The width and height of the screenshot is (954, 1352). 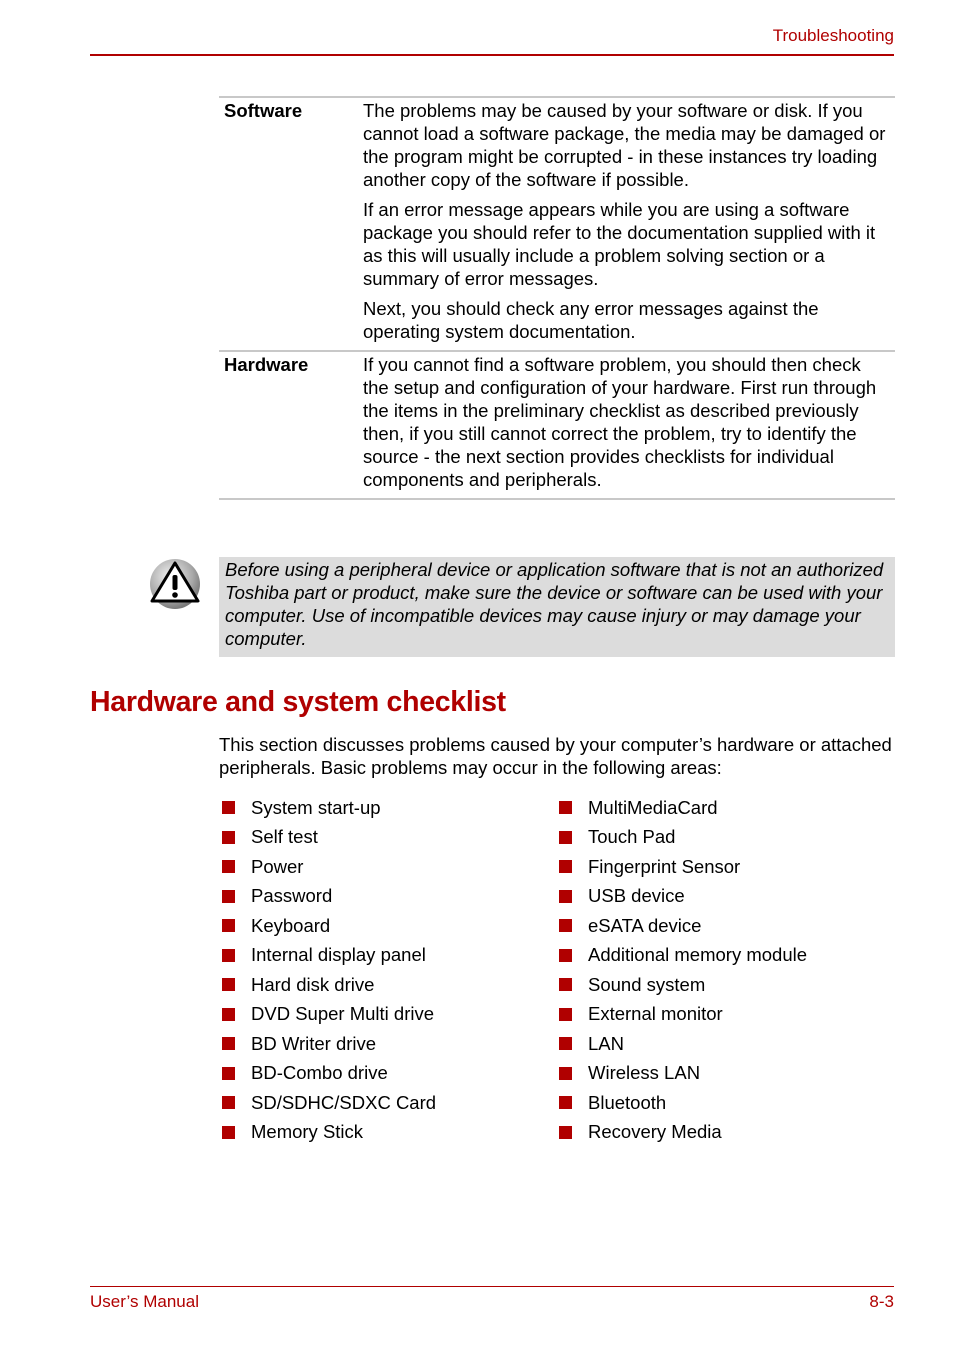 I want to click on list-item: LAN, so click(x=683, y=1044).